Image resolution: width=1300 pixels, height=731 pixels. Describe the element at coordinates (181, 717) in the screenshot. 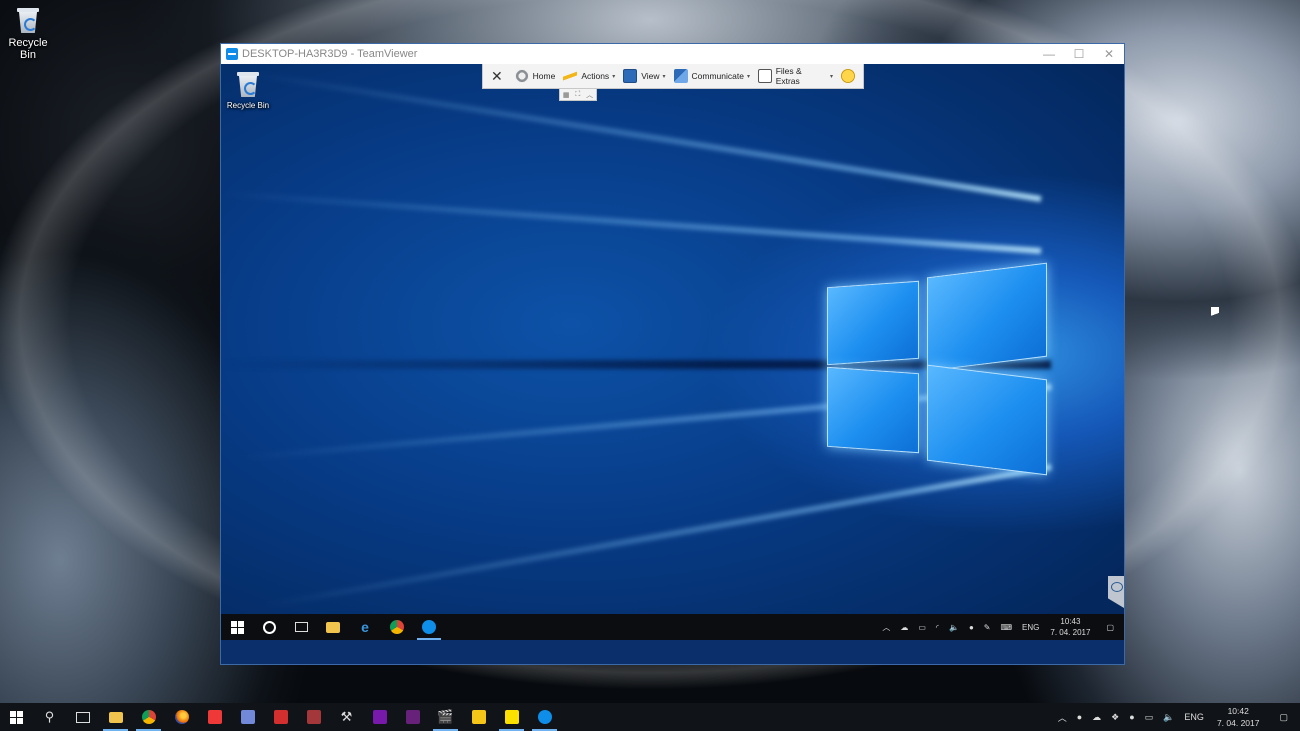

I see `firefox-button` at that location.